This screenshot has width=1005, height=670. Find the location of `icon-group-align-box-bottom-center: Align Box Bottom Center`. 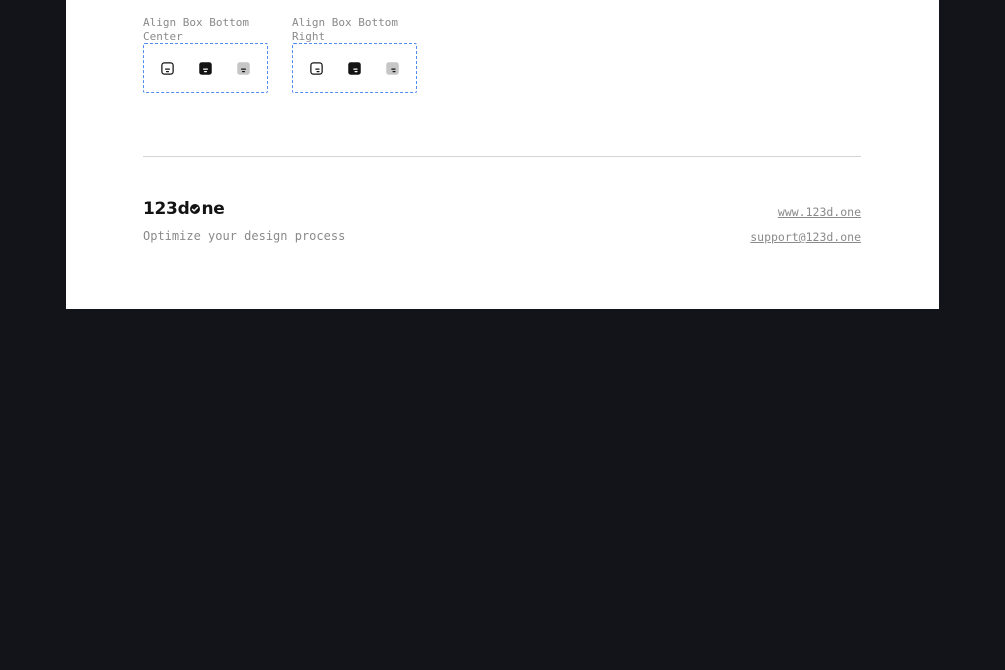

icon-group-align-box-bottom-center: Align Box Bottom Center is located at coordinates (205, 54).